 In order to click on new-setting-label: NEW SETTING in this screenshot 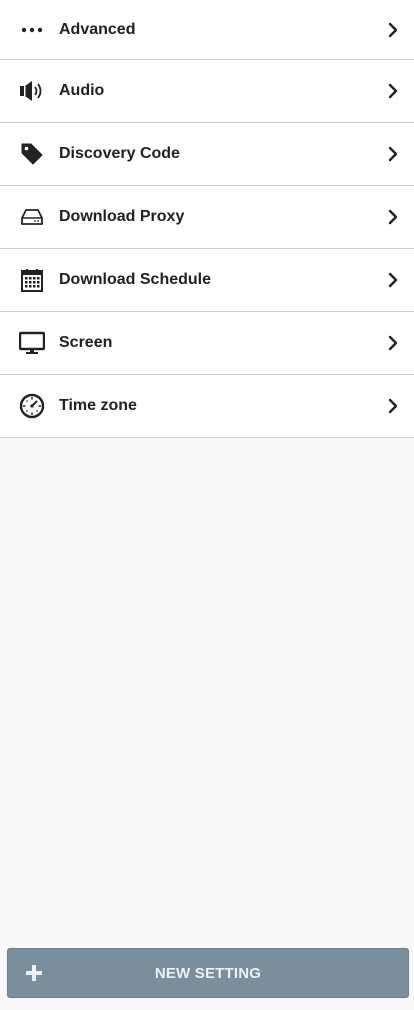, I will do `click(208, 973)`.